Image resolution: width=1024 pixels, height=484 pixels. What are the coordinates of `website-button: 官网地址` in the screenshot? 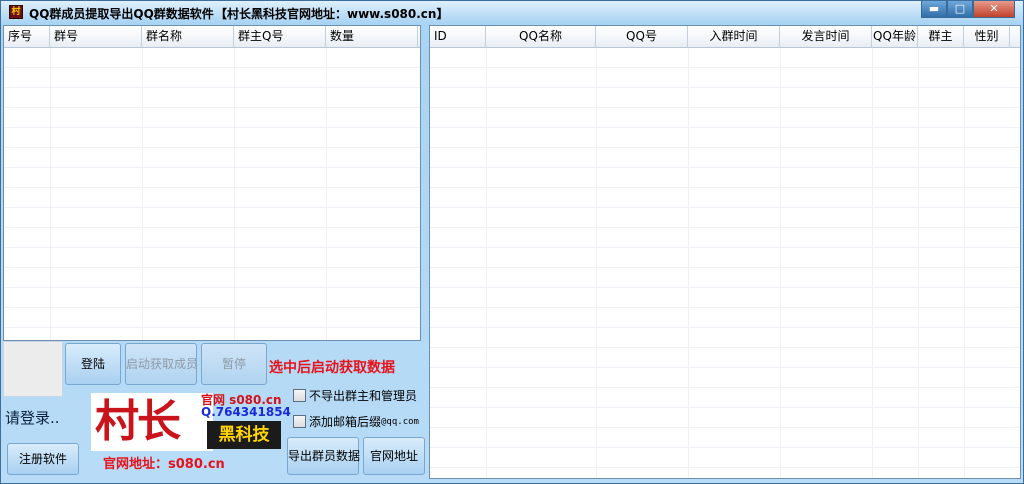 It's located at (394, 456).